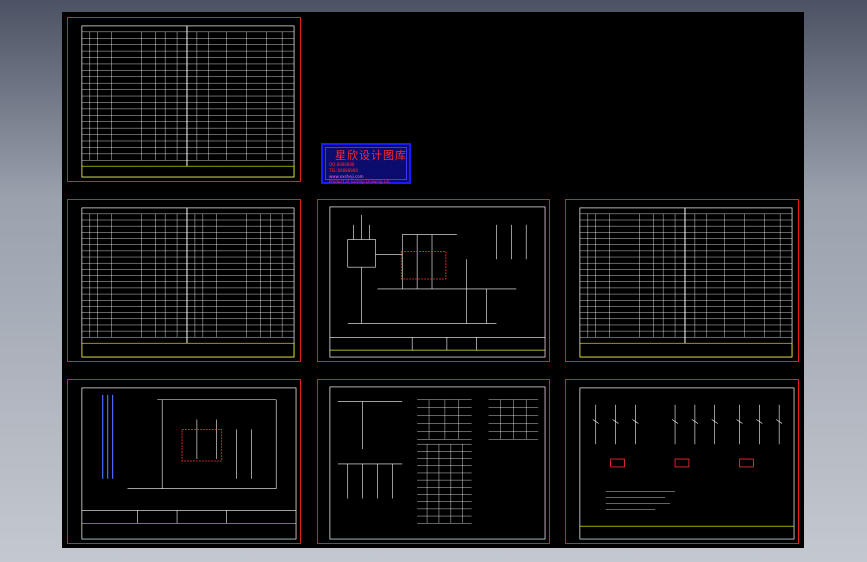  I want to click on branch-circuits-schematic, so click(687, 463).